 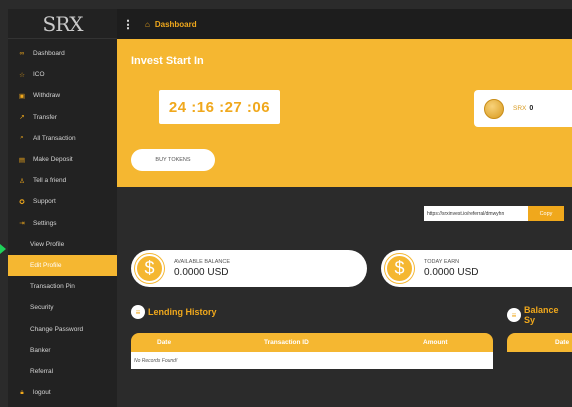 What do you see at coordinates (45, 223) in the screenshot?
I see `sidebar-item-label: Settings` at bounding box center [45, 223].